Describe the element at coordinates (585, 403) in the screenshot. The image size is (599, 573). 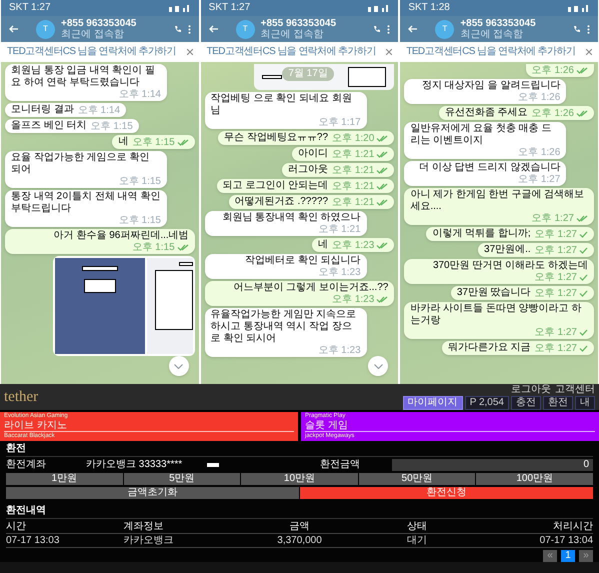
I see `nav-button: 내` at that location.